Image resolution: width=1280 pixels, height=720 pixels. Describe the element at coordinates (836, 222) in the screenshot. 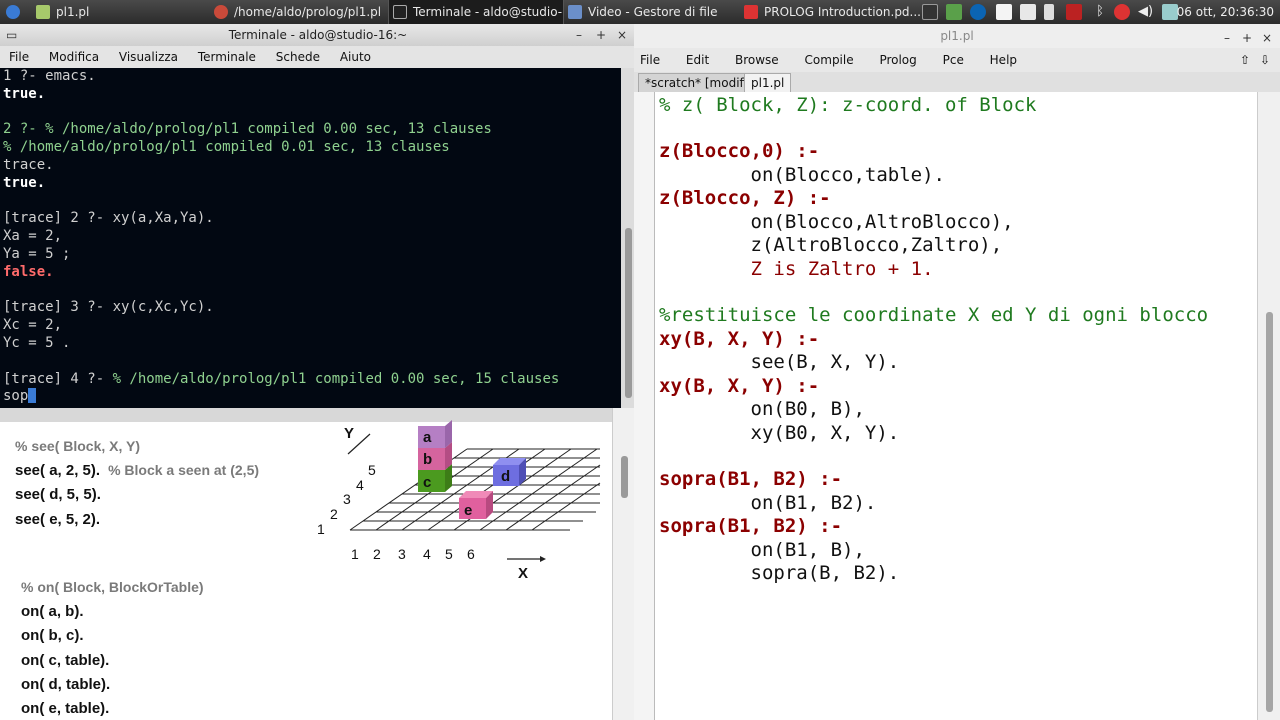

I see `code-line: on(Blocco,AltroBlocco),` at that location.